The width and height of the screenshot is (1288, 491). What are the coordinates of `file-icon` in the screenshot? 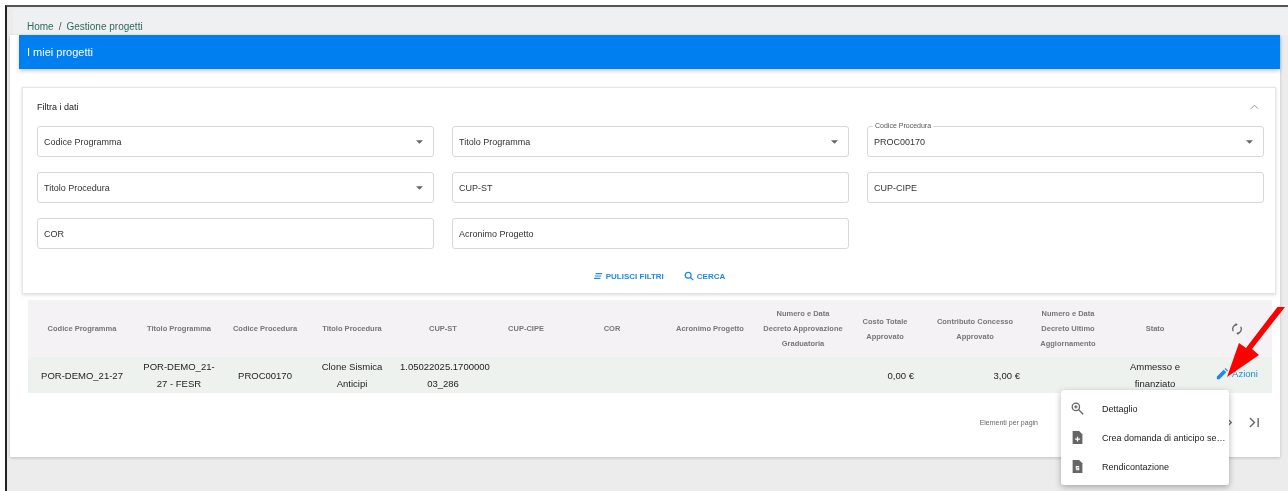 It's located at (1077, 466).